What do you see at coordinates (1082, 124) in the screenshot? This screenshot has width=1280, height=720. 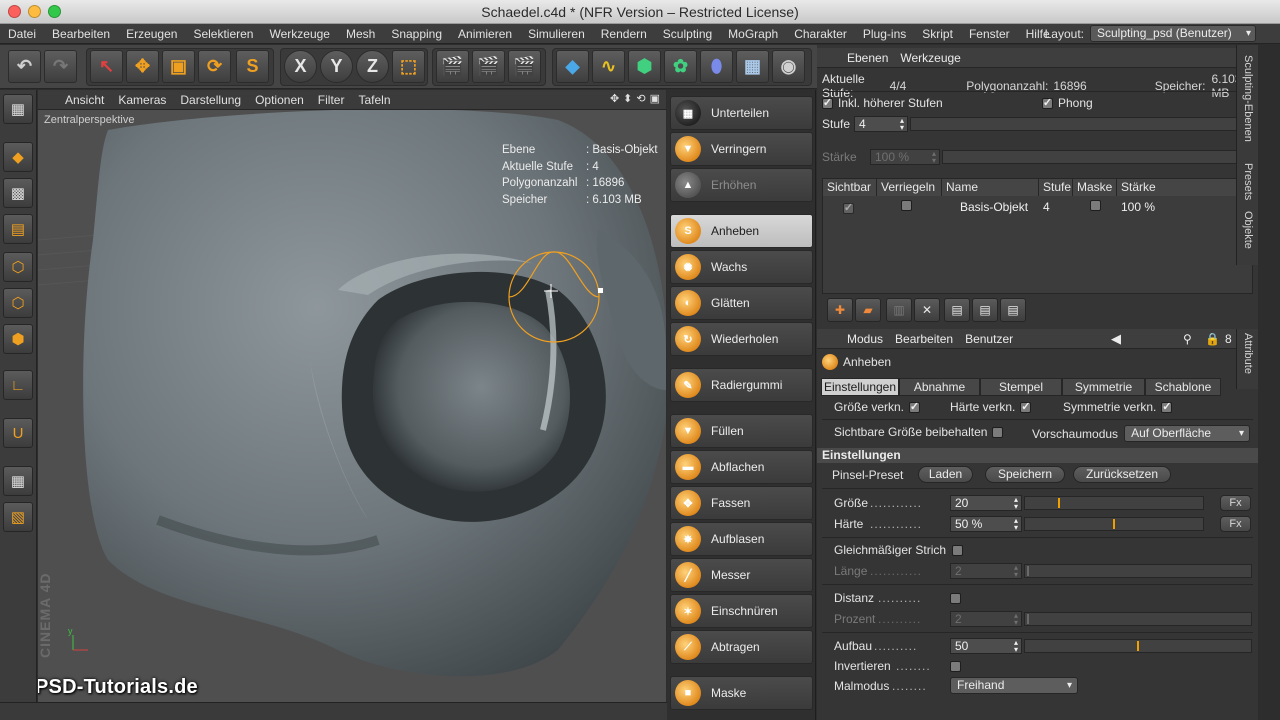 I see `level-slider` at bounding box center [1082, 124].